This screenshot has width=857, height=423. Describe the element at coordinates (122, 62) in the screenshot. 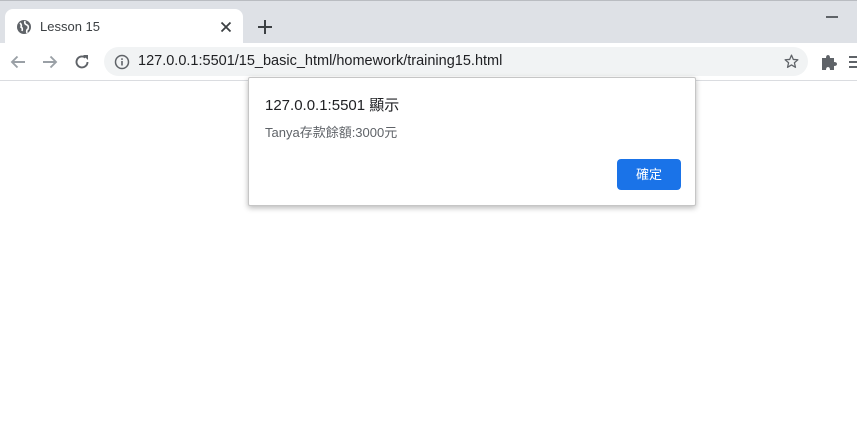

I see `info-icon` at that location.